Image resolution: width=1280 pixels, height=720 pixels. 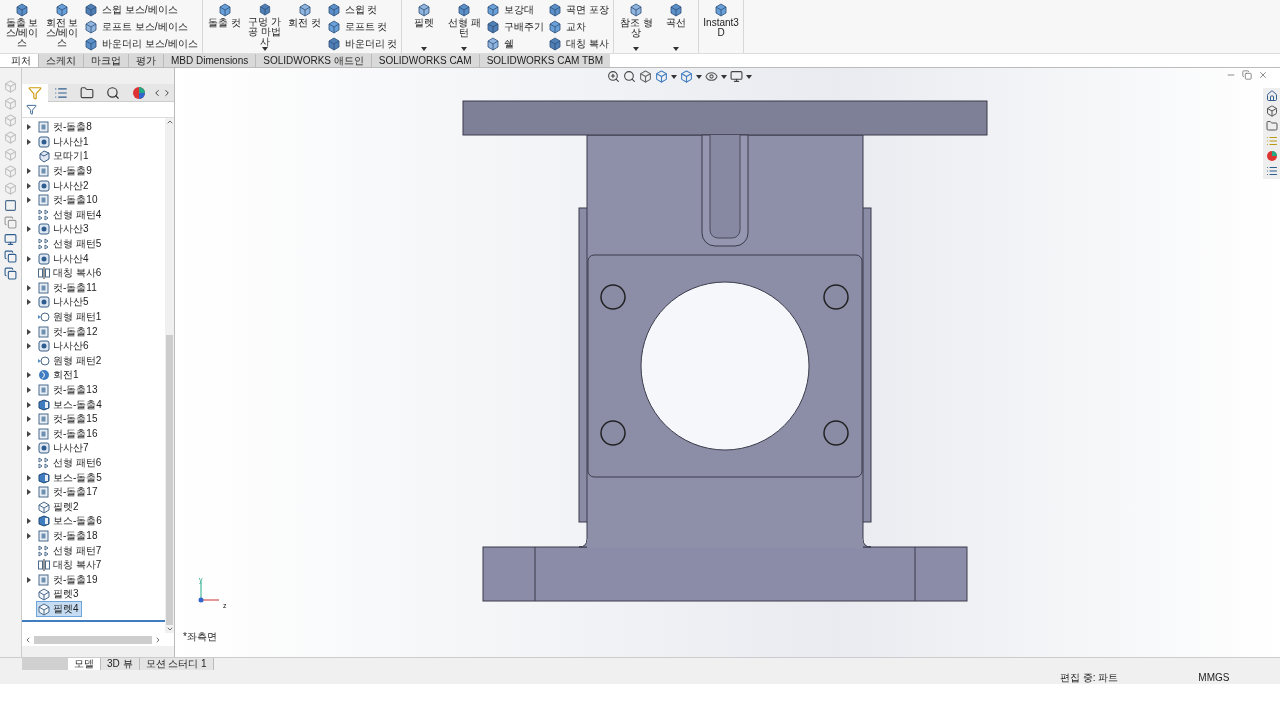 I want to click on feature-tree-item: 선형 패턴6, so click(x=70, y=462).